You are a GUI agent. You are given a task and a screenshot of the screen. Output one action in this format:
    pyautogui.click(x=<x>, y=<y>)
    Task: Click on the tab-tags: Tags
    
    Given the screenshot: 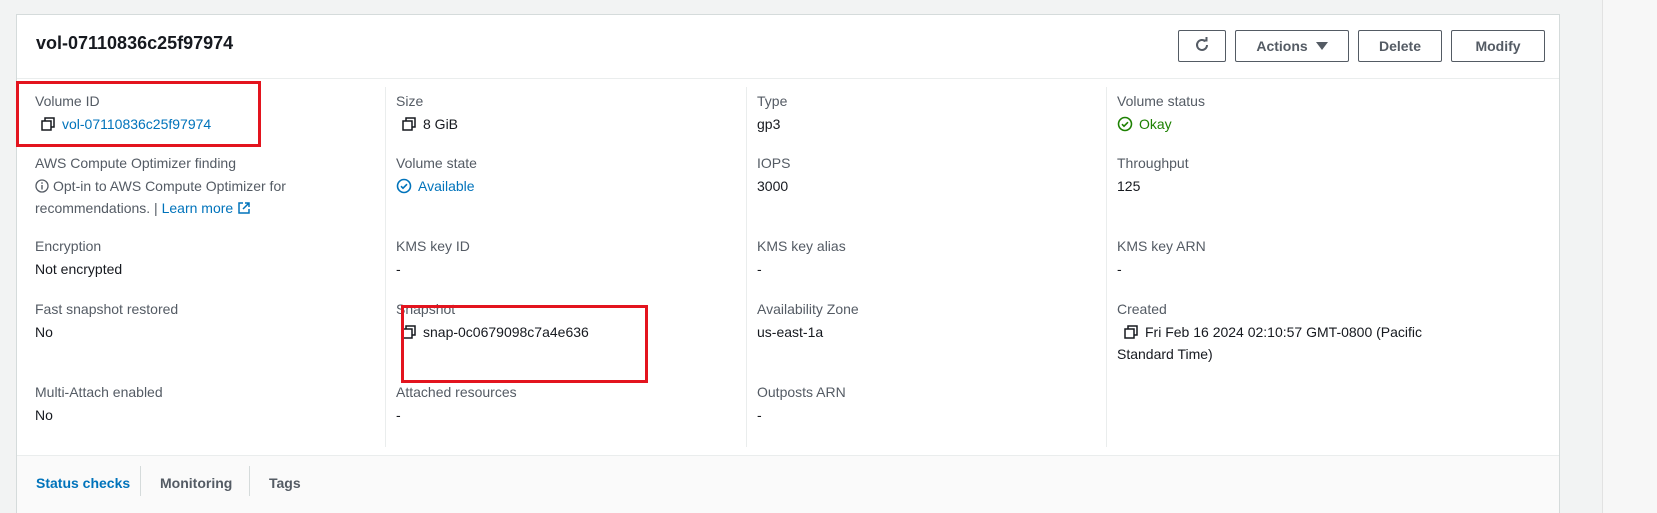 What is the action you would take?
    pyautogui.click(x=285, y=483)
    